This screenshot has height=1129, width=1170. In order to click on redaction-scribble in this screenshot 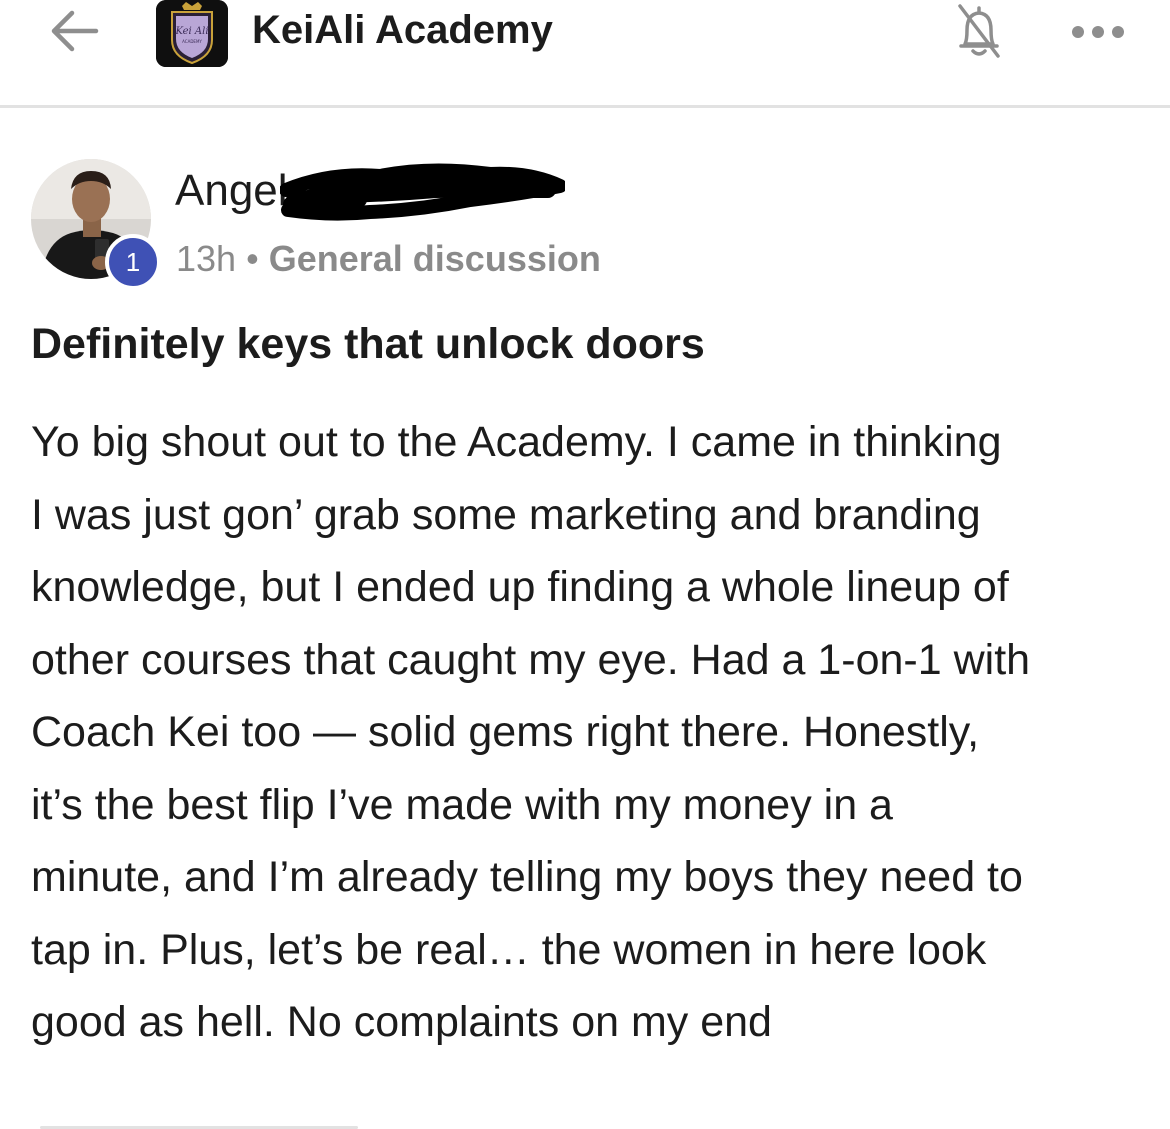, I will do `click(422, 192)`.